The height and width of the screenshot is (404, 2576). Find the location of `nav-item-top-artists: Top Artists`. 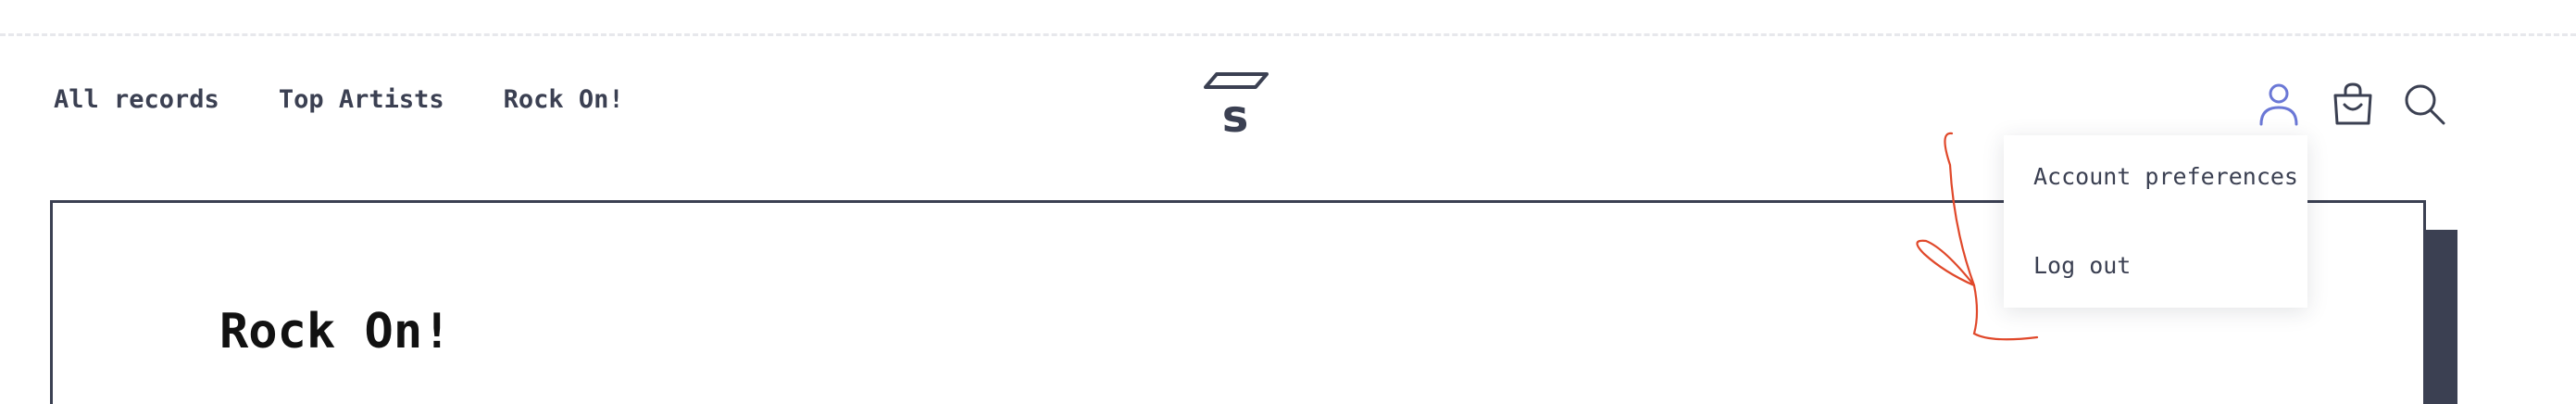

nav-item-top-artists: Top Artists is located at coordinates (362, 100).